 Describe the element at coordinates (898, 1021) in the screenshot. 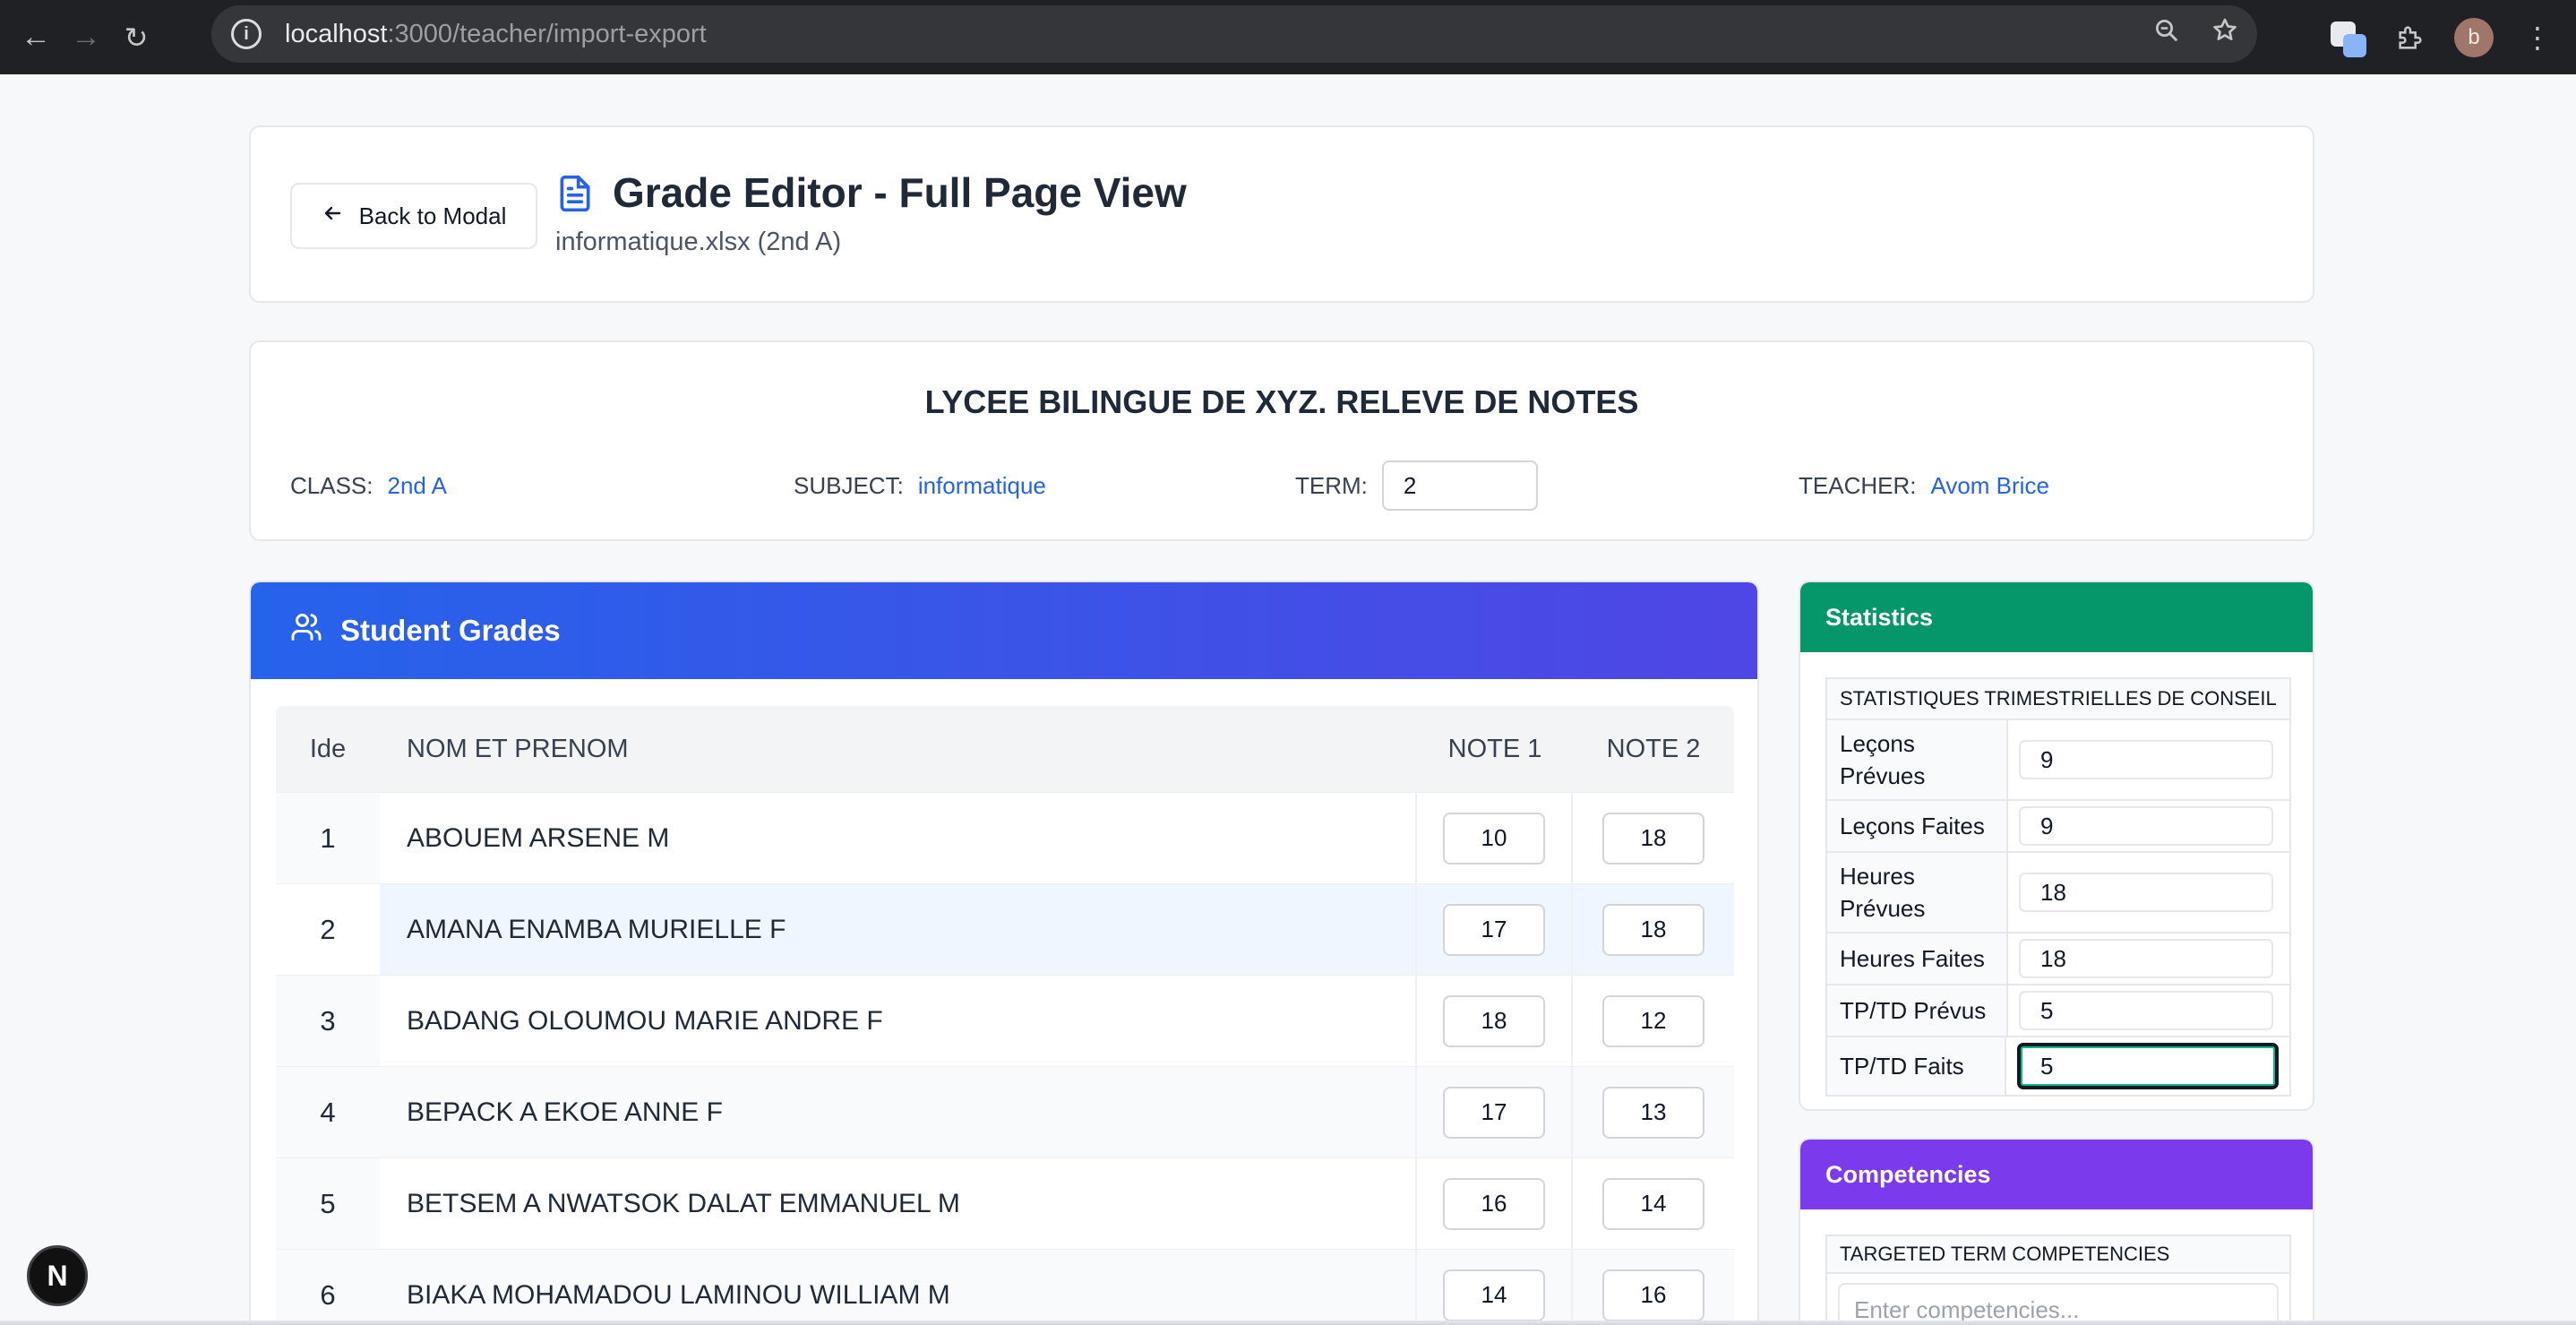

I see `student-name: BADANG OLOUMOU MARIE ANDRE F` at that location.